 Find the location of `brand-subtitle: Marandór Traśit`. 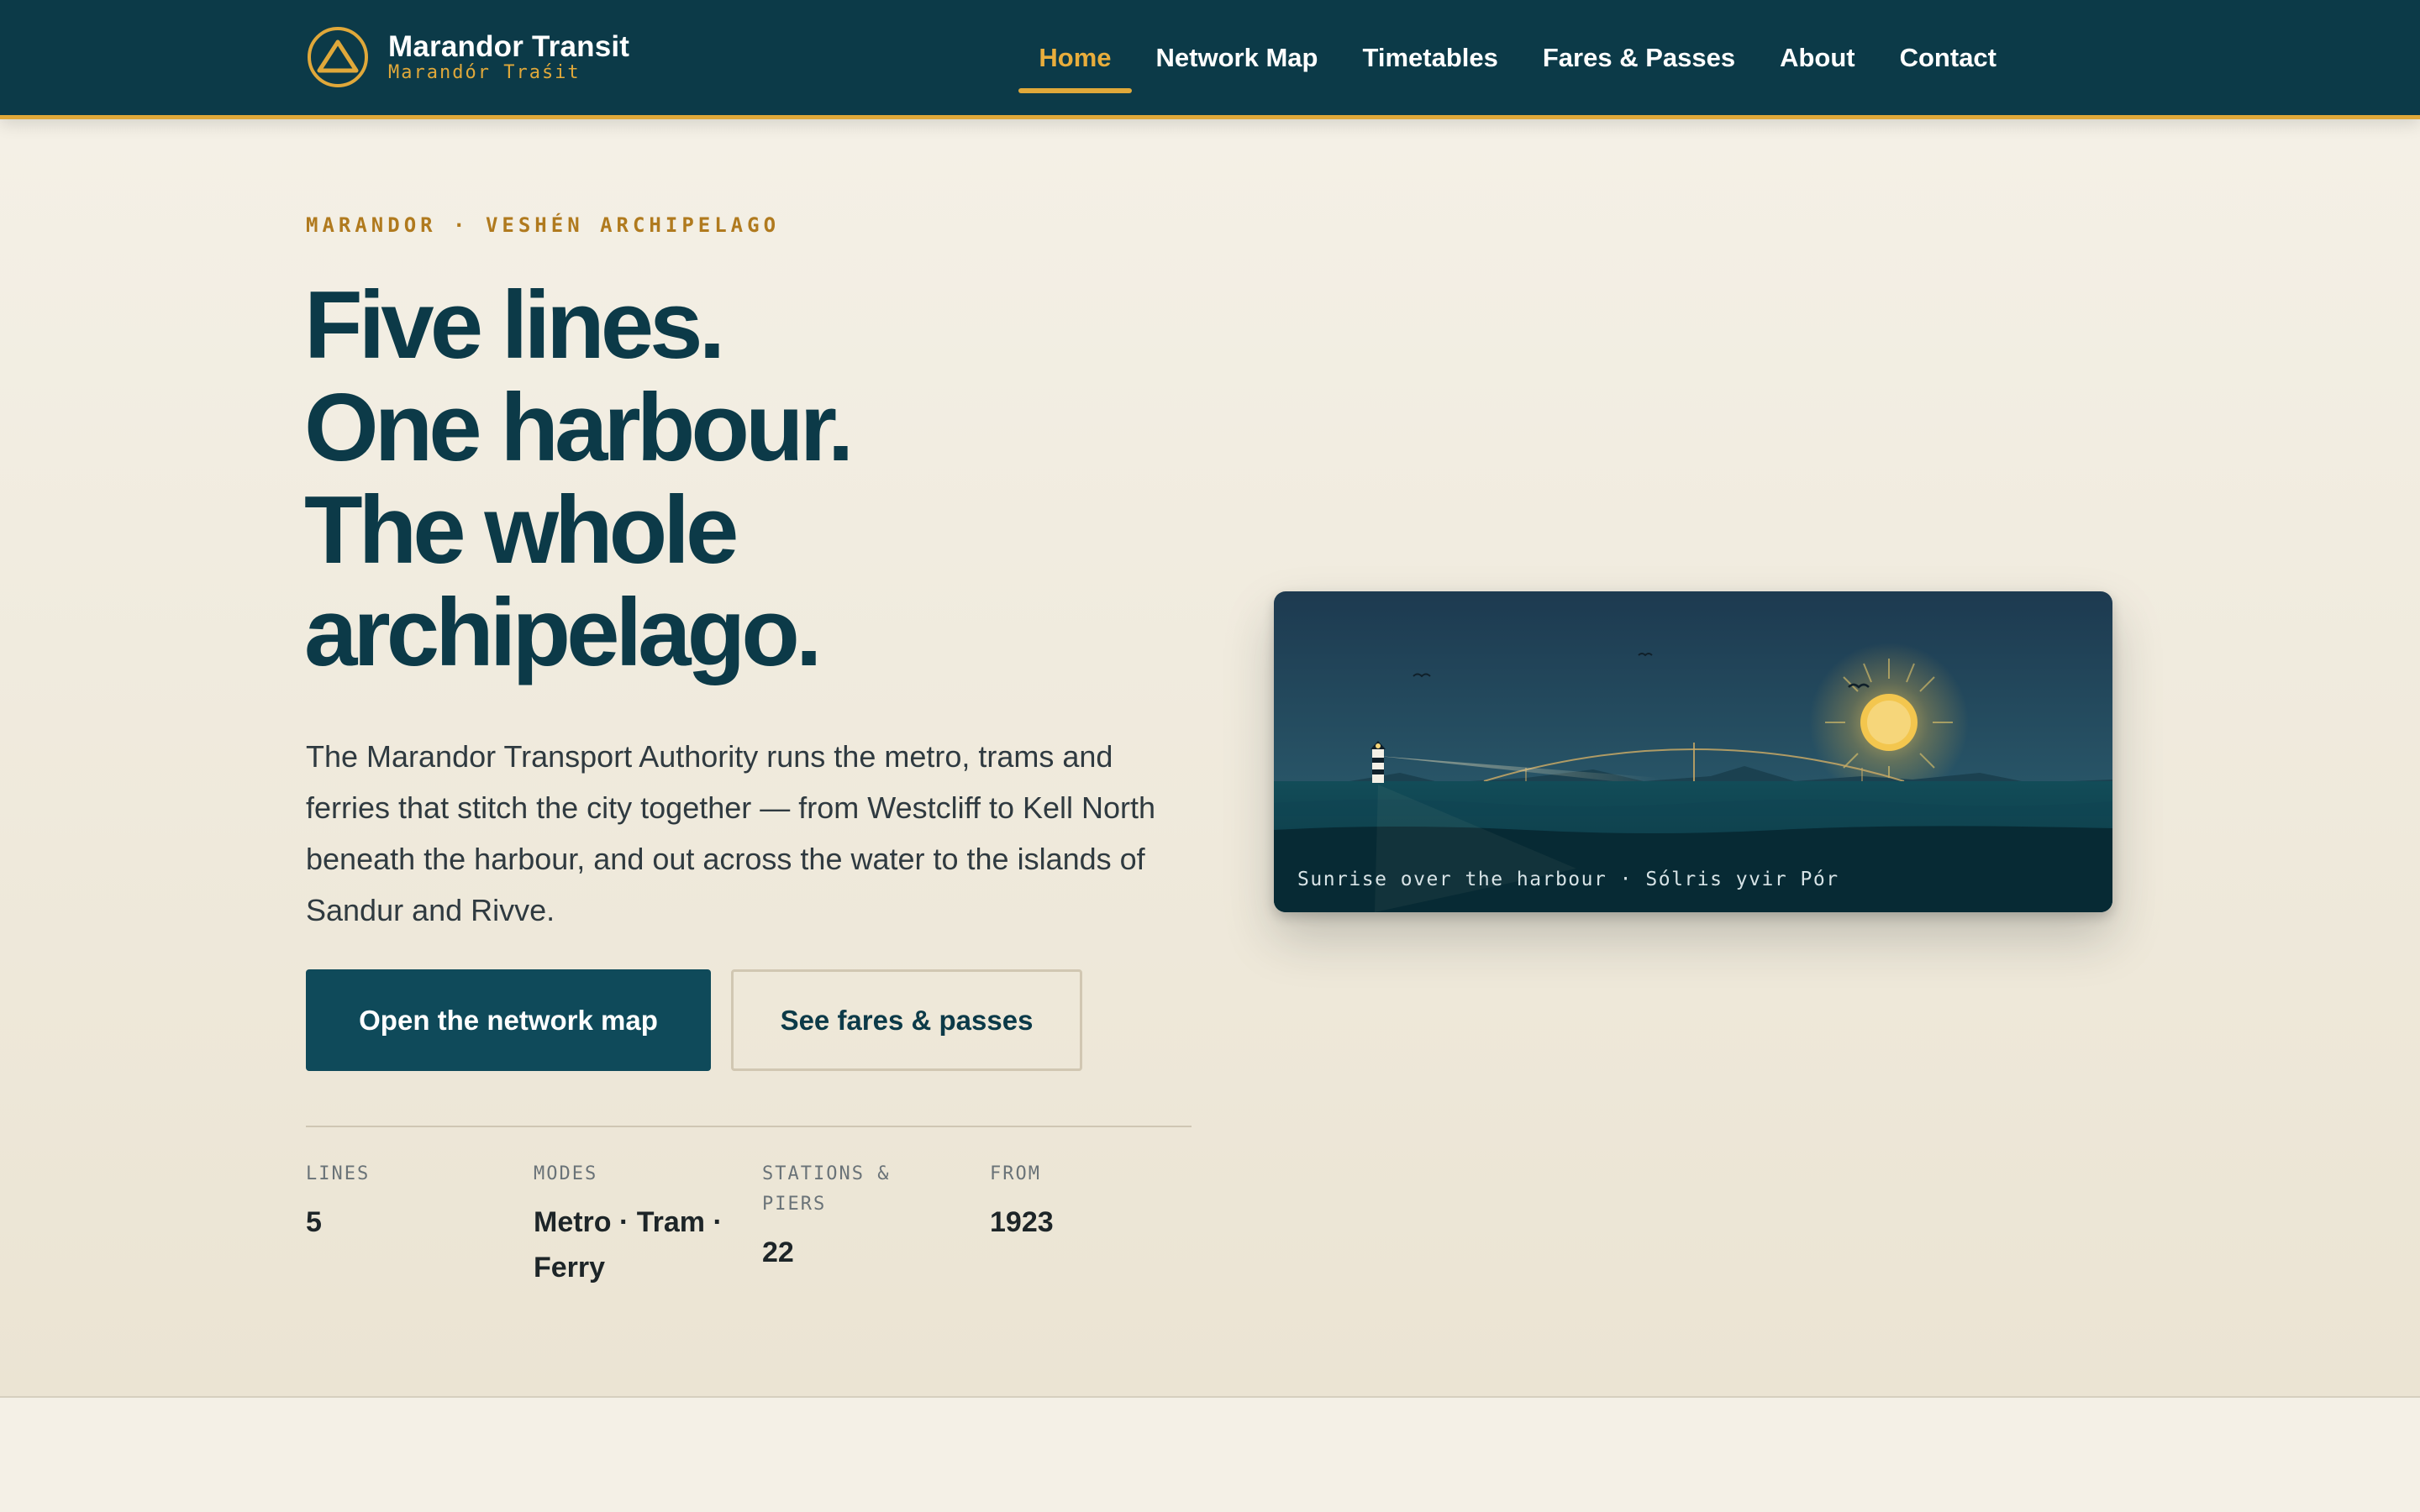

brand-subtitle: Marandór Traśit is located at coordinates (484, 72).